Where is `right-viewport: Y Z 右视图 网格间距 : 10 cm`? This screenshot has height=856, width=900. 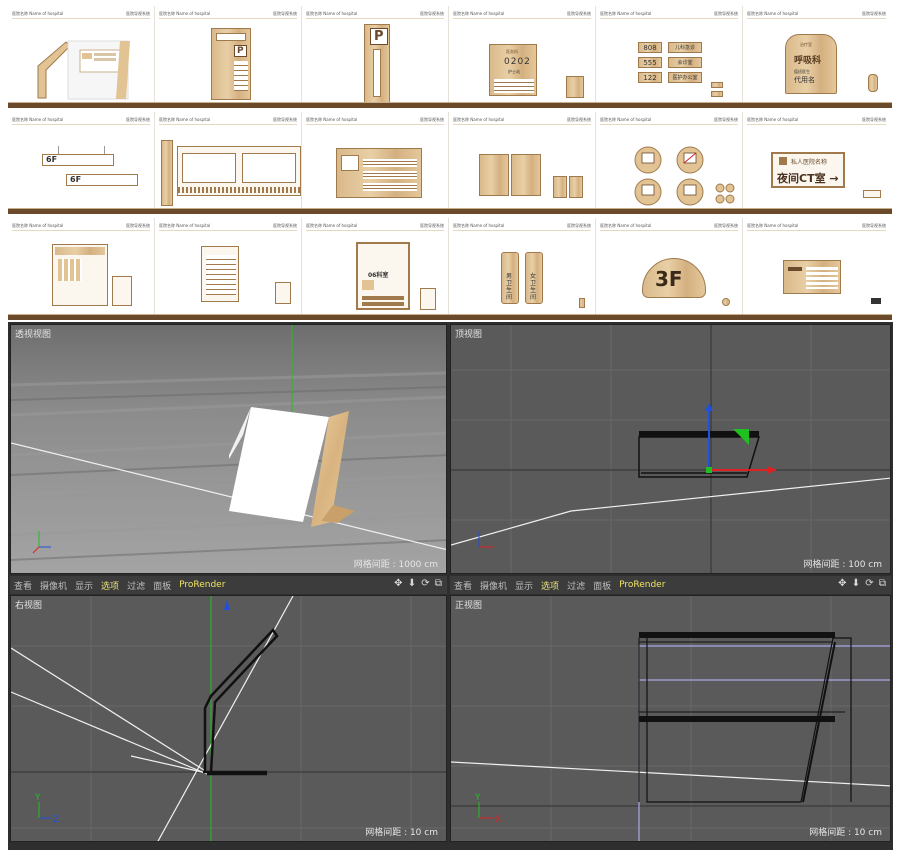
right-viewport: Y Z 右视图 网格间距 : 10 cm is located at coordinates (228, 718).